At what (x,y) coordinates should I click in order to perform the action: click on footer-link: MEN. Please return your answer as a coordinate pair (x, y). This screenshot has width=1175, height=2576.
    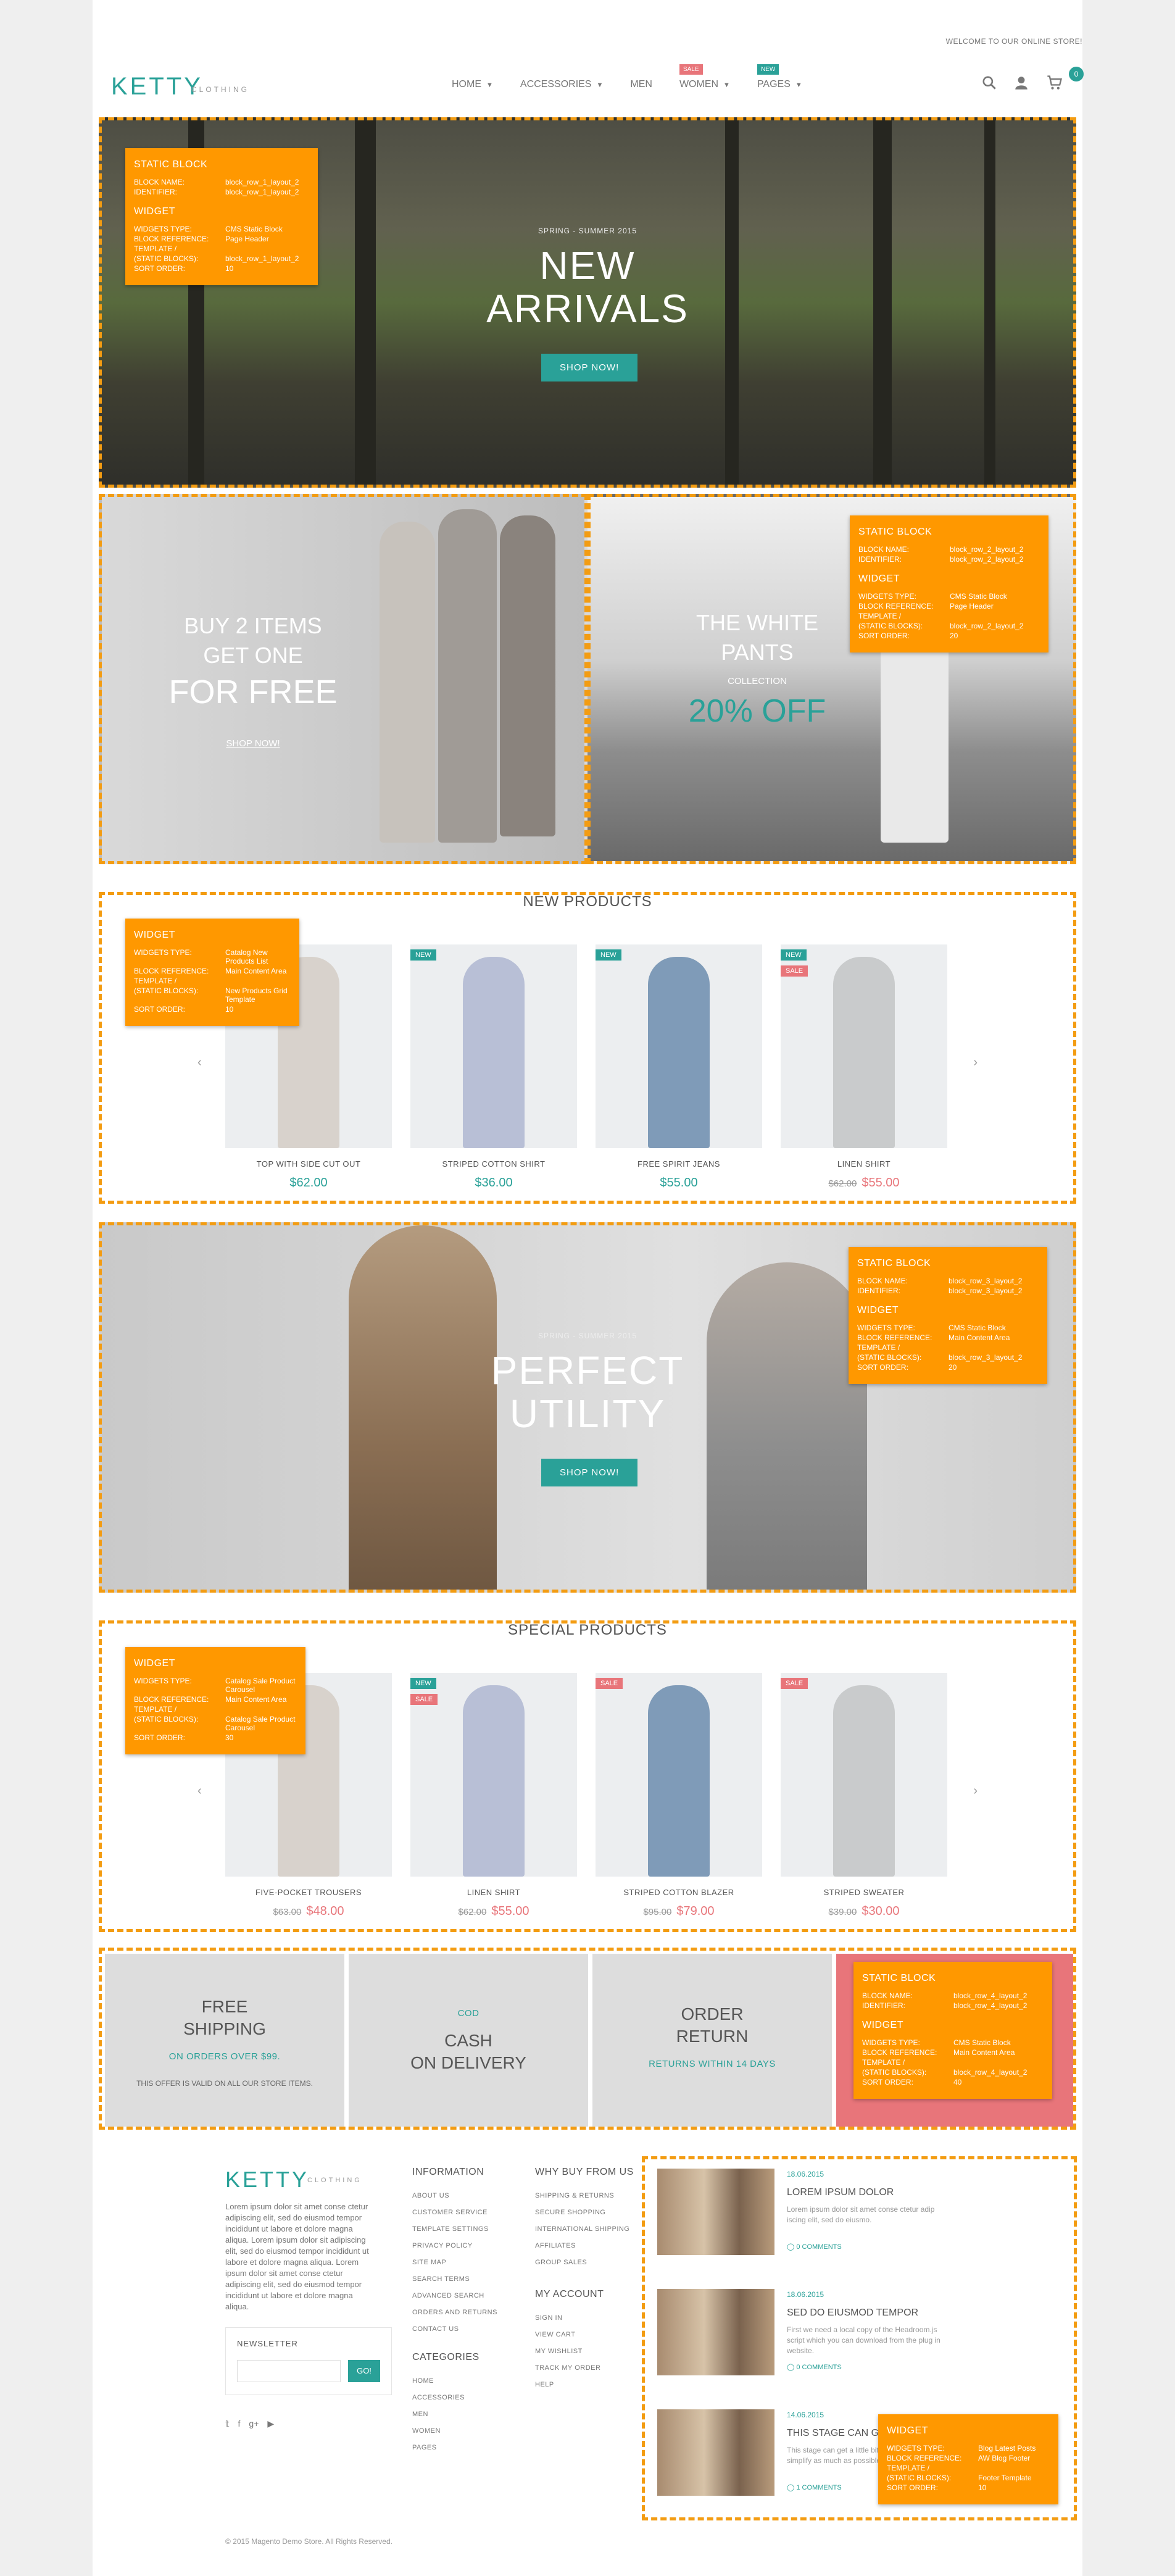
    Looking at the image, I should click on (446, 2414).